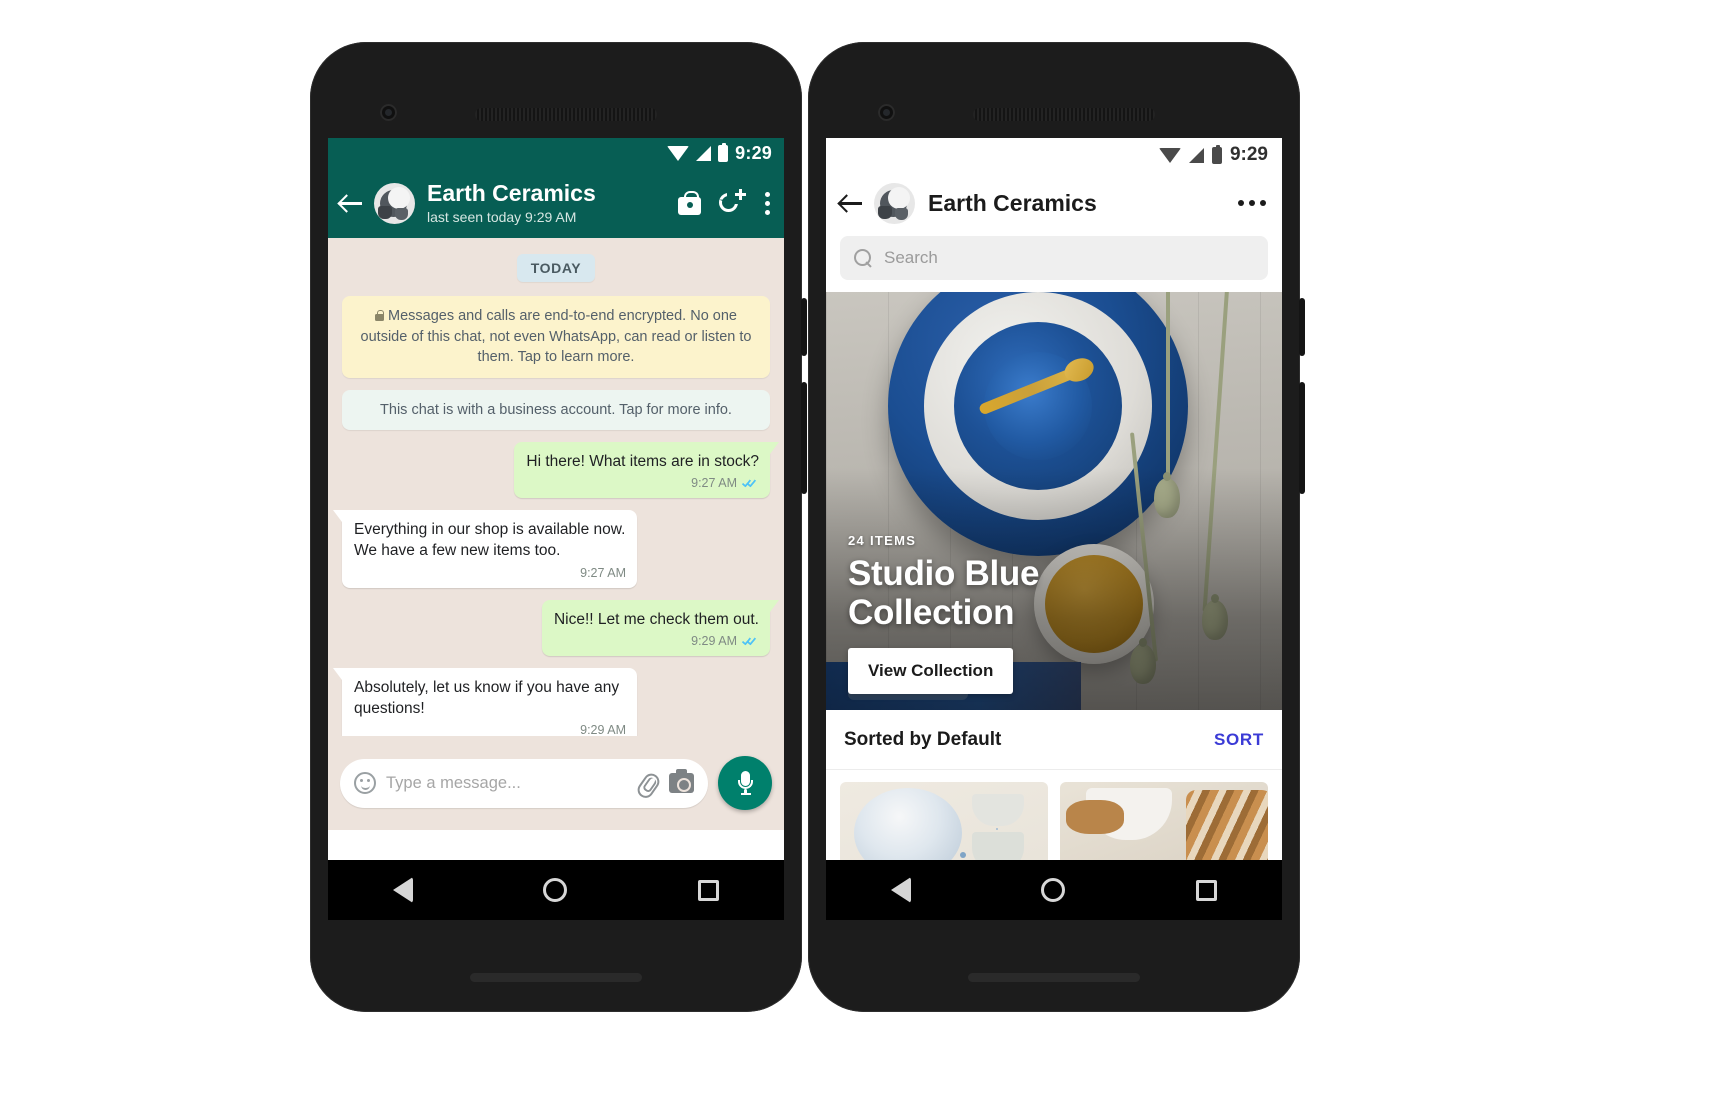 The image size is (1730, 1106). I want to click on lock-icon, so click(379, 315).